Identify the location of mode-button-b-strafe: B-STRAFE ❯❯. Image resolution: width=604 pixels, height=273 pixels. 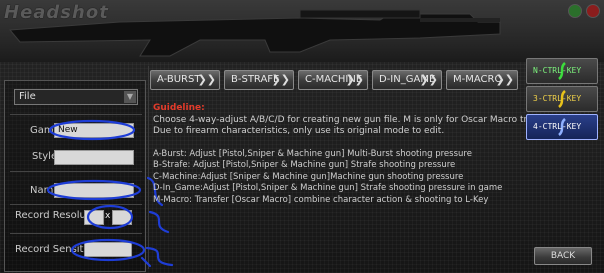
(259, 80).